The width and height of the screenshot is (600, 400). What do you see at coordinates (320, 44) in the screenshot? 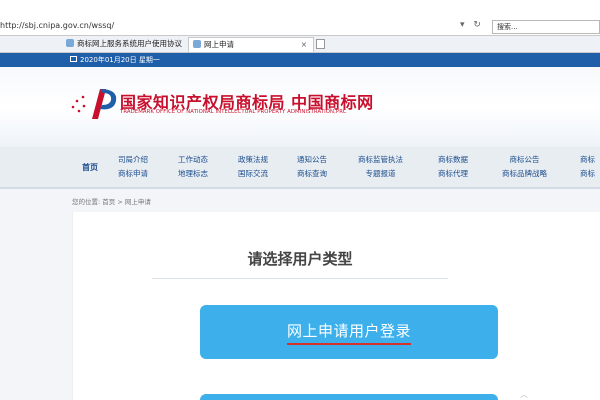
I see `new-tab-icon` at bounding box center [320, 44].